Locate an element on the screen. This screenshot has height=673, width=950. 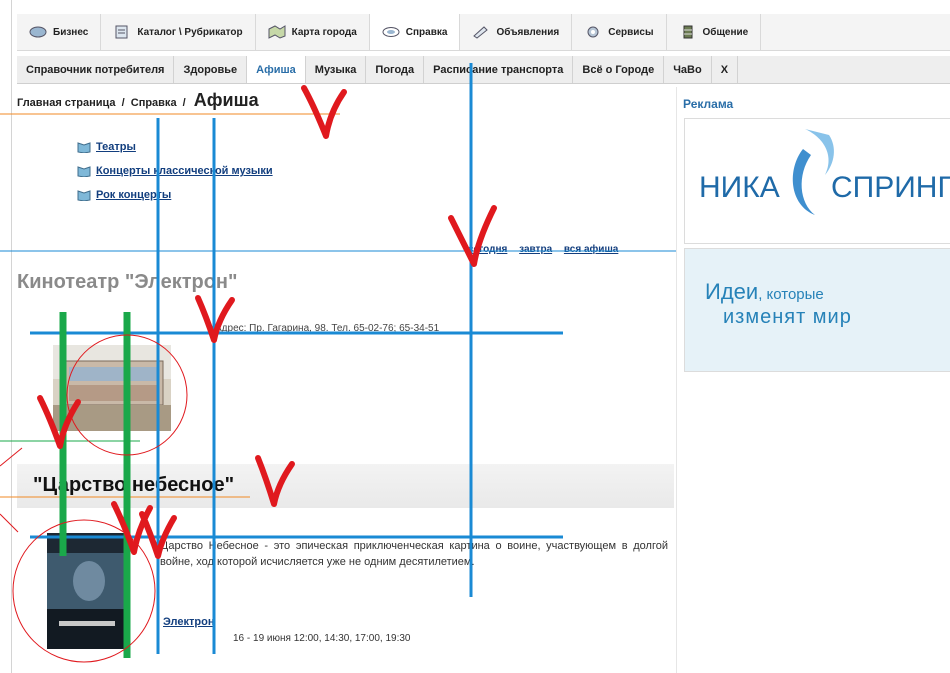
tab-chat-label: Общение is located at coordinates (725, 32).